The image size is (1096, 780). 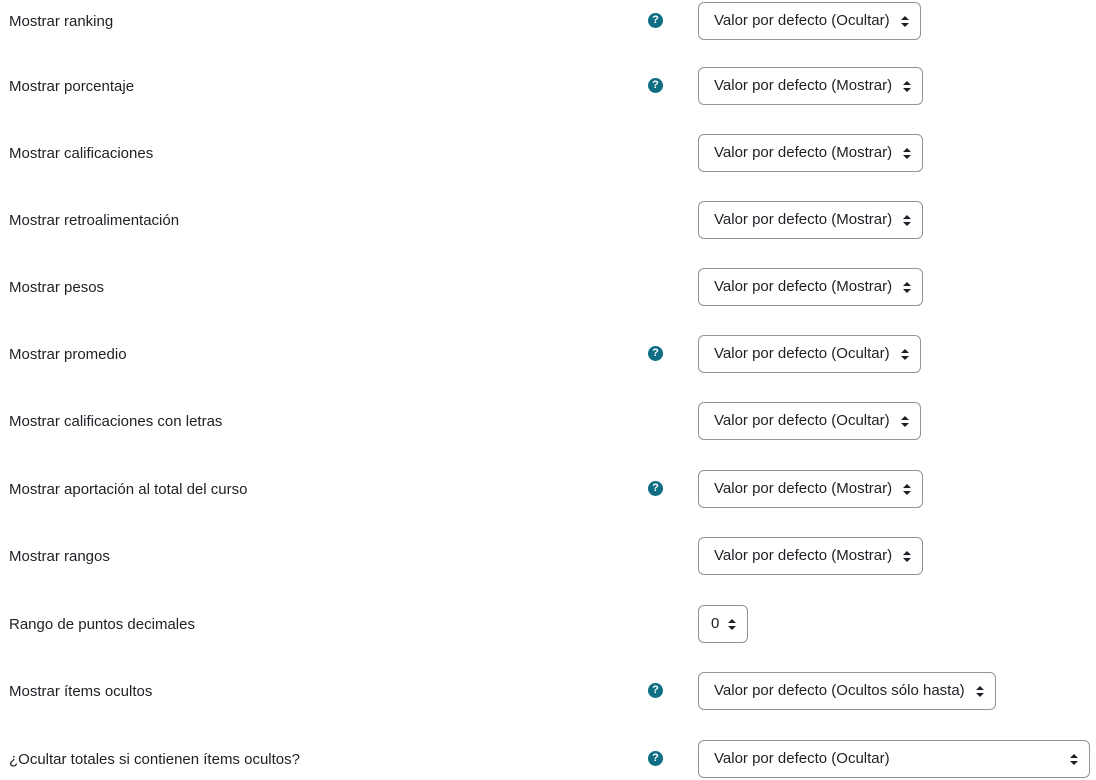 What do you see at coordinates (81, 691) in the screenshot?
I see `setting-label: Mostrar ítems ocultos` at bounding box center [81, 691].